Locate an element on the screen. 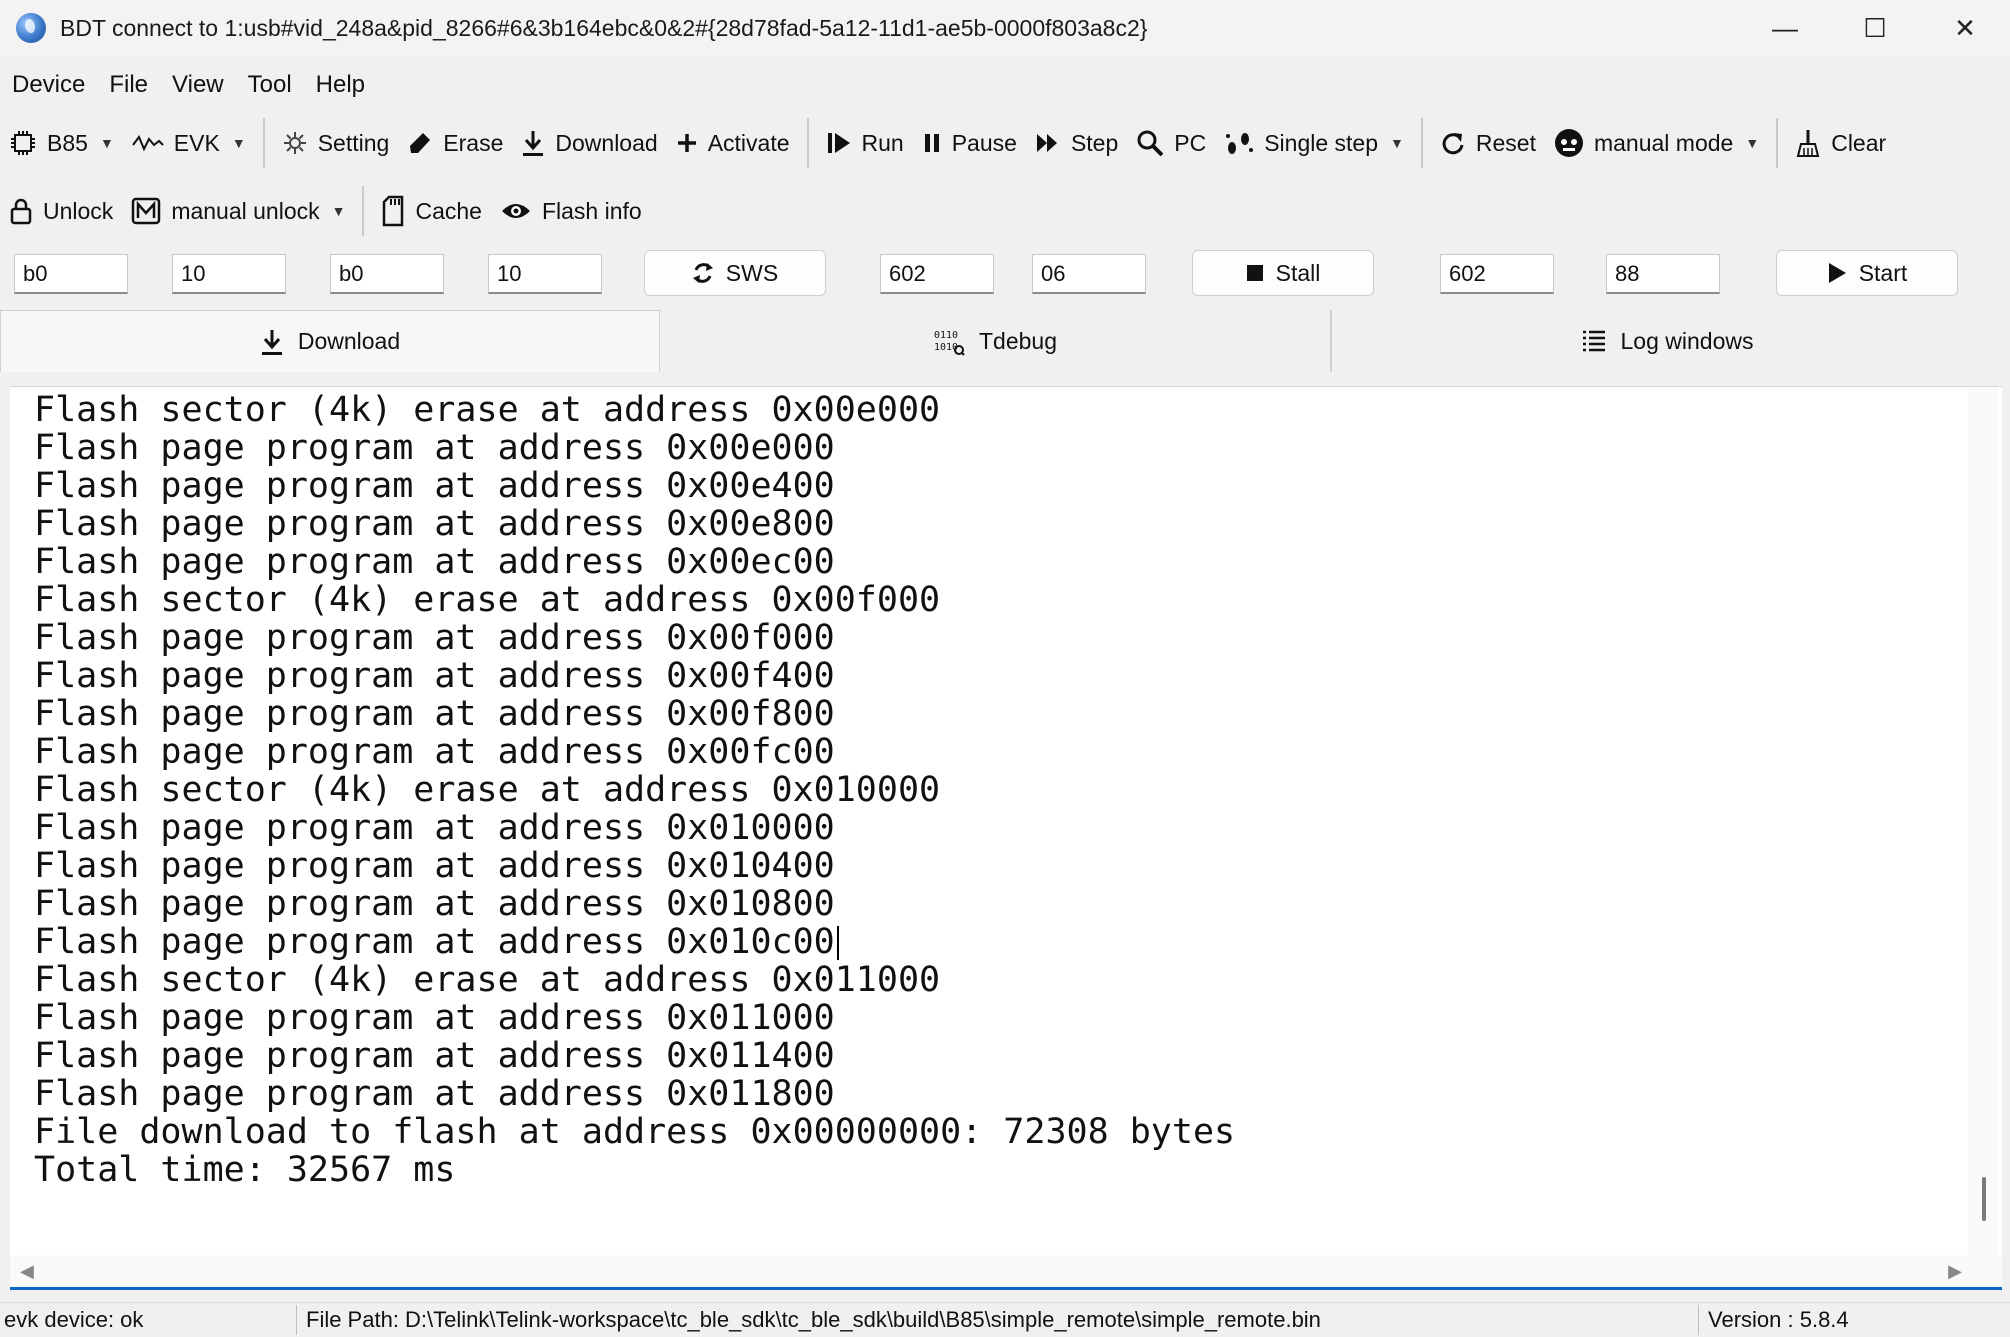 The height and width of the screenshot is (1337, 2010). start-button: Start is located at coordinates (1867, 273).